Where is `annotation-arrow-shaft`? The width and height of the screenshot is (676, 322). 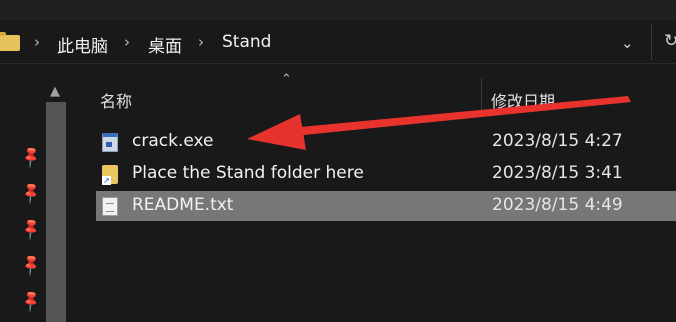 annotation-arrow-shaft is located at coordinates (460, 116).